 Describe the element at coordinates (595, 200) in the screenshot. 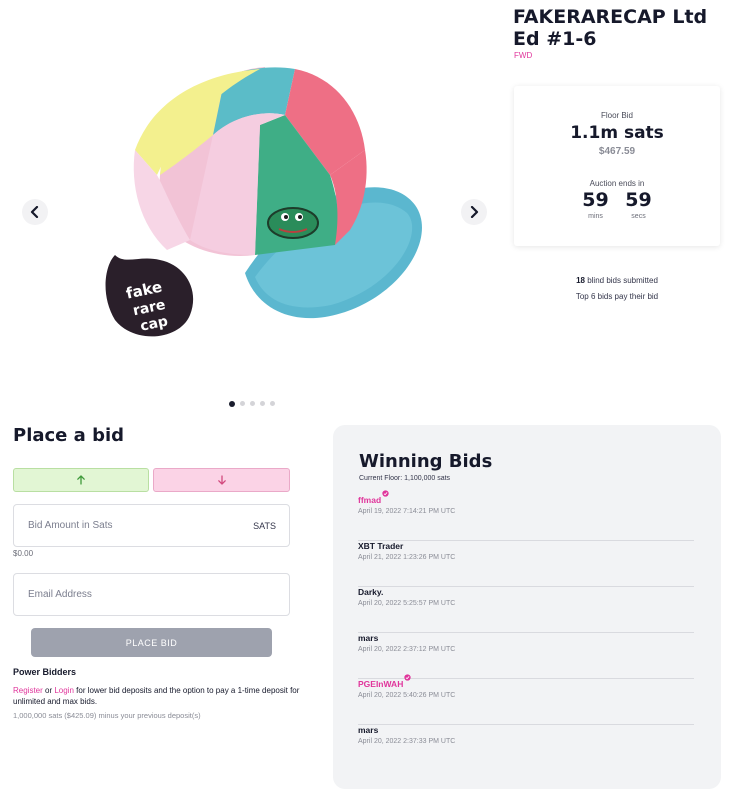

I see `timer-minutes-value: 59` at that location.